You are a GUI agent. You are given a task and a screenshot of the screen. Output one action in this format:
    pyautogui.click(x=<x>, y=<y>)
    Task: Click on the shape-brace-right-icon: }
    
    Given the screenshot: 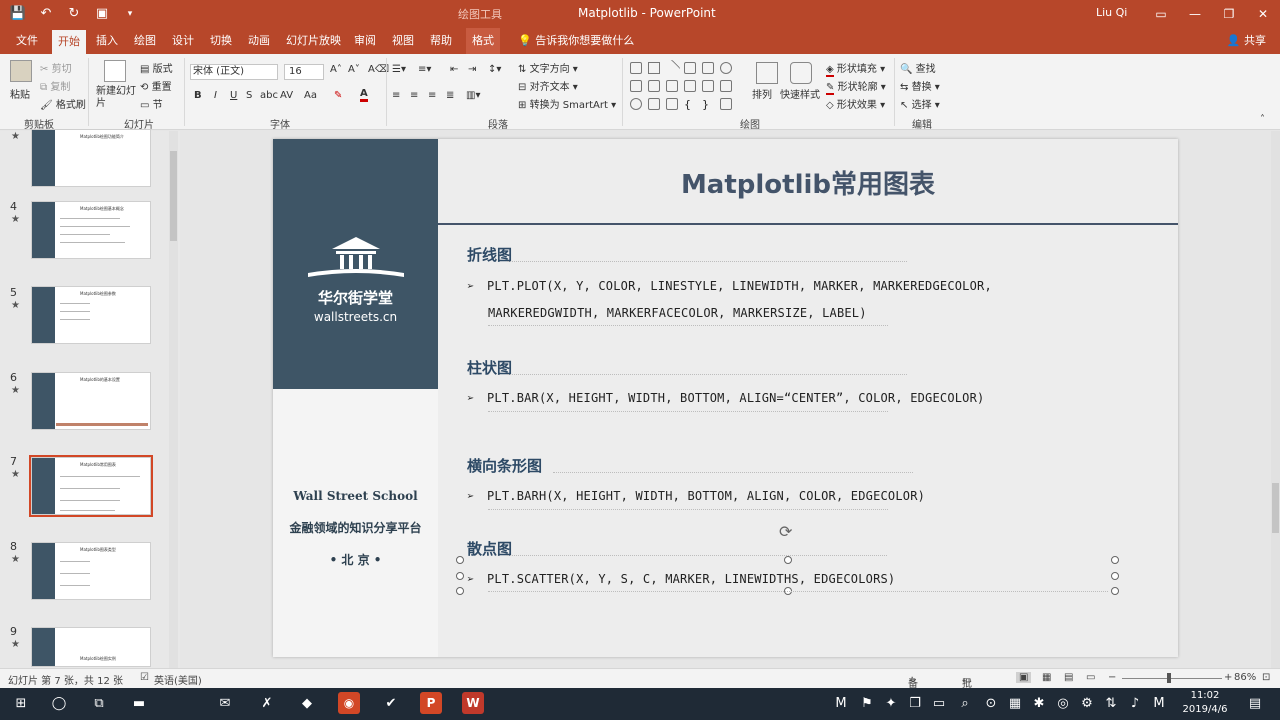 What is the action you would take?
    pyautogui.click(x=708, y=104)
    